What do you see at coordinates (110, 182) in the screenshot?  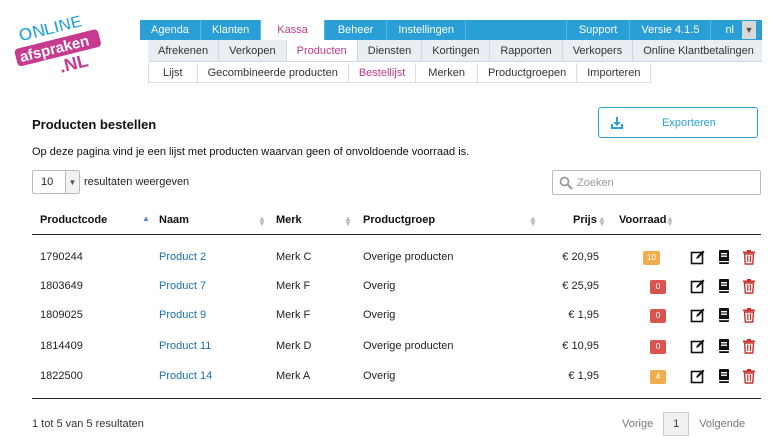 I see `page-length-control: 10 ▼ resultaten weergeven` at bounding box center [110, 182].